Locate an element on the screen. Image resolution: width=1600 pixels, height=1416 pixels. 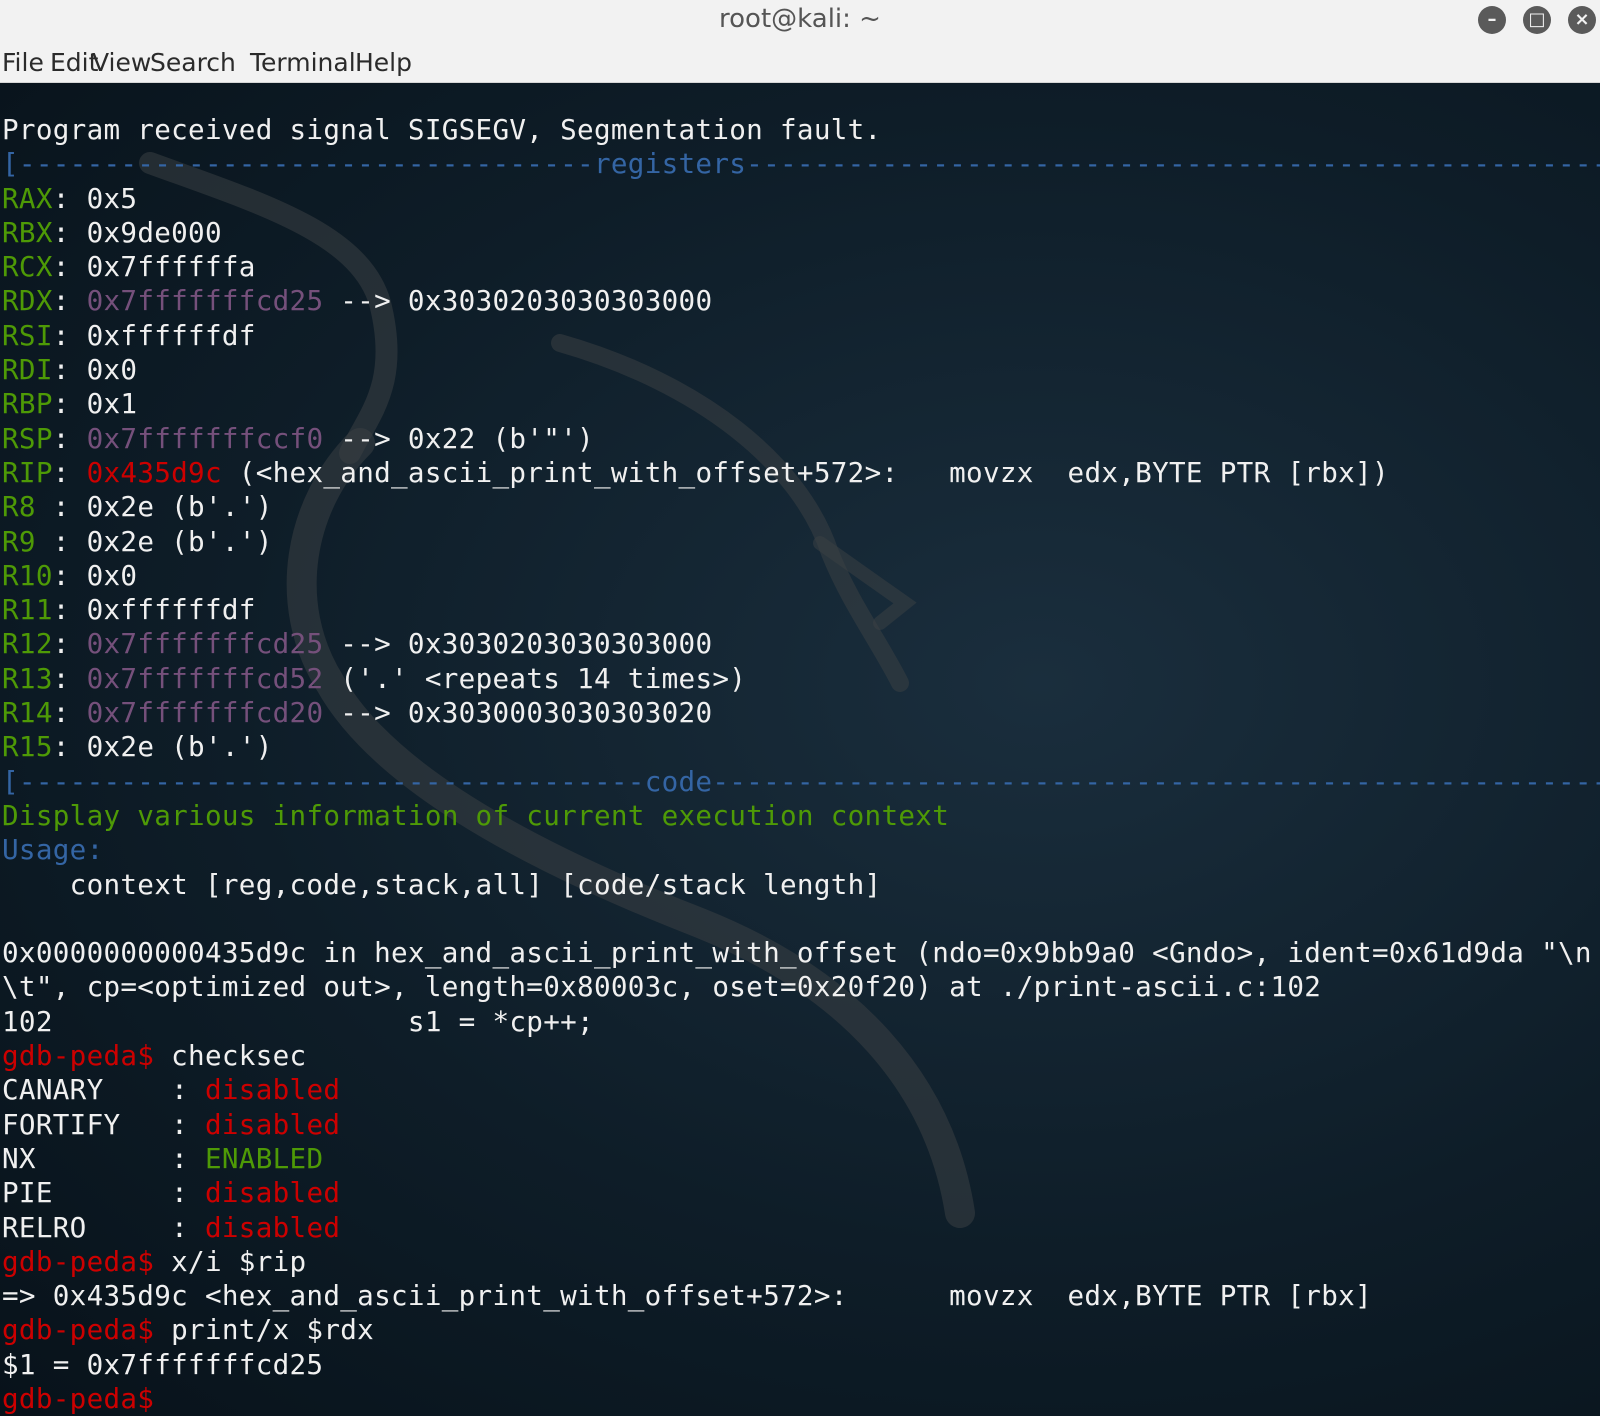
command-text: x/i $rip is located at coordinates (230, 1261).